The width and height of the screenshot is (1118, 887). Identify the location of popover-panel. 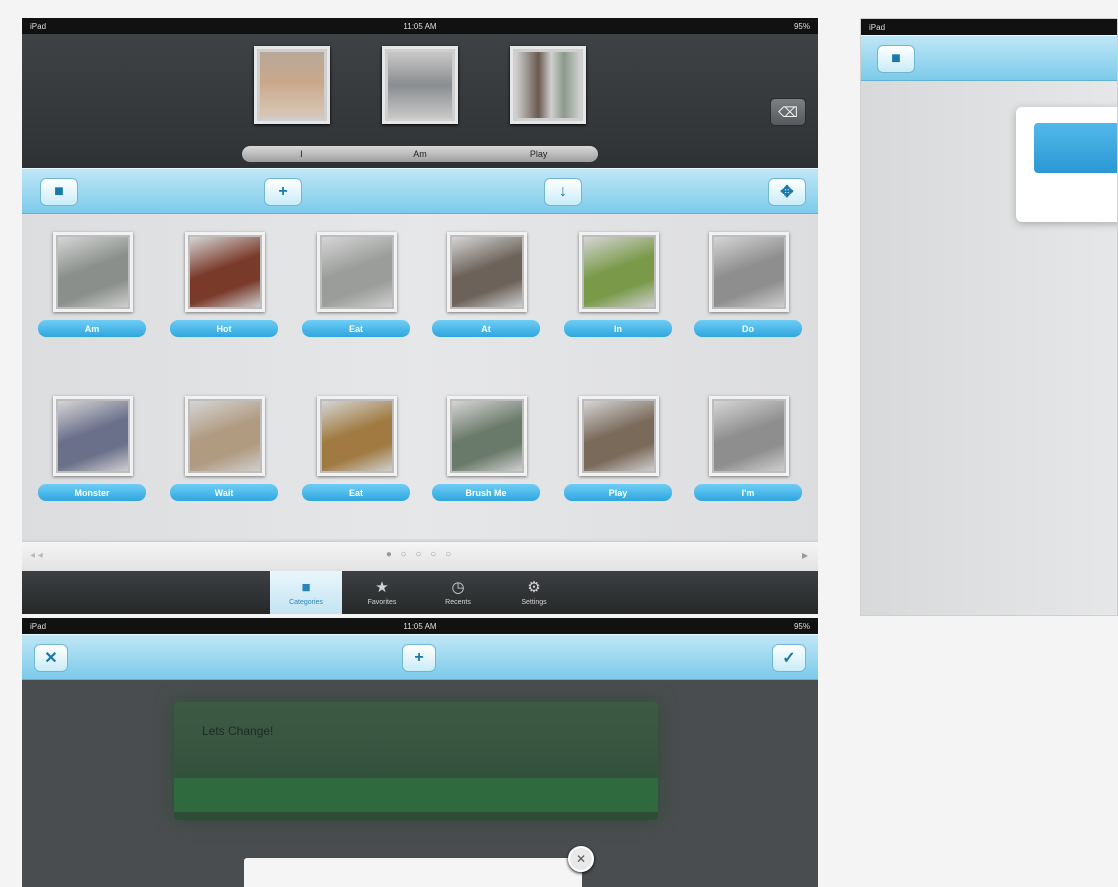
(1066, 164).